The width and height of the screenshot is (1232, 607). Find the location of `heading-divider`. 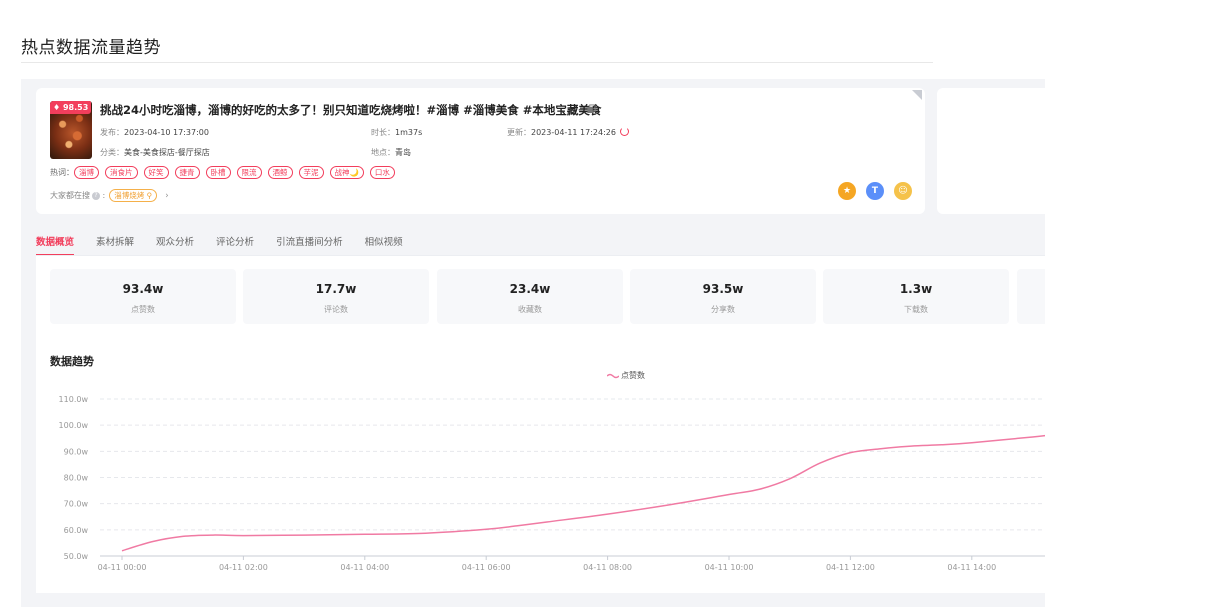

heading-divider is located at coordinates (477, 62).